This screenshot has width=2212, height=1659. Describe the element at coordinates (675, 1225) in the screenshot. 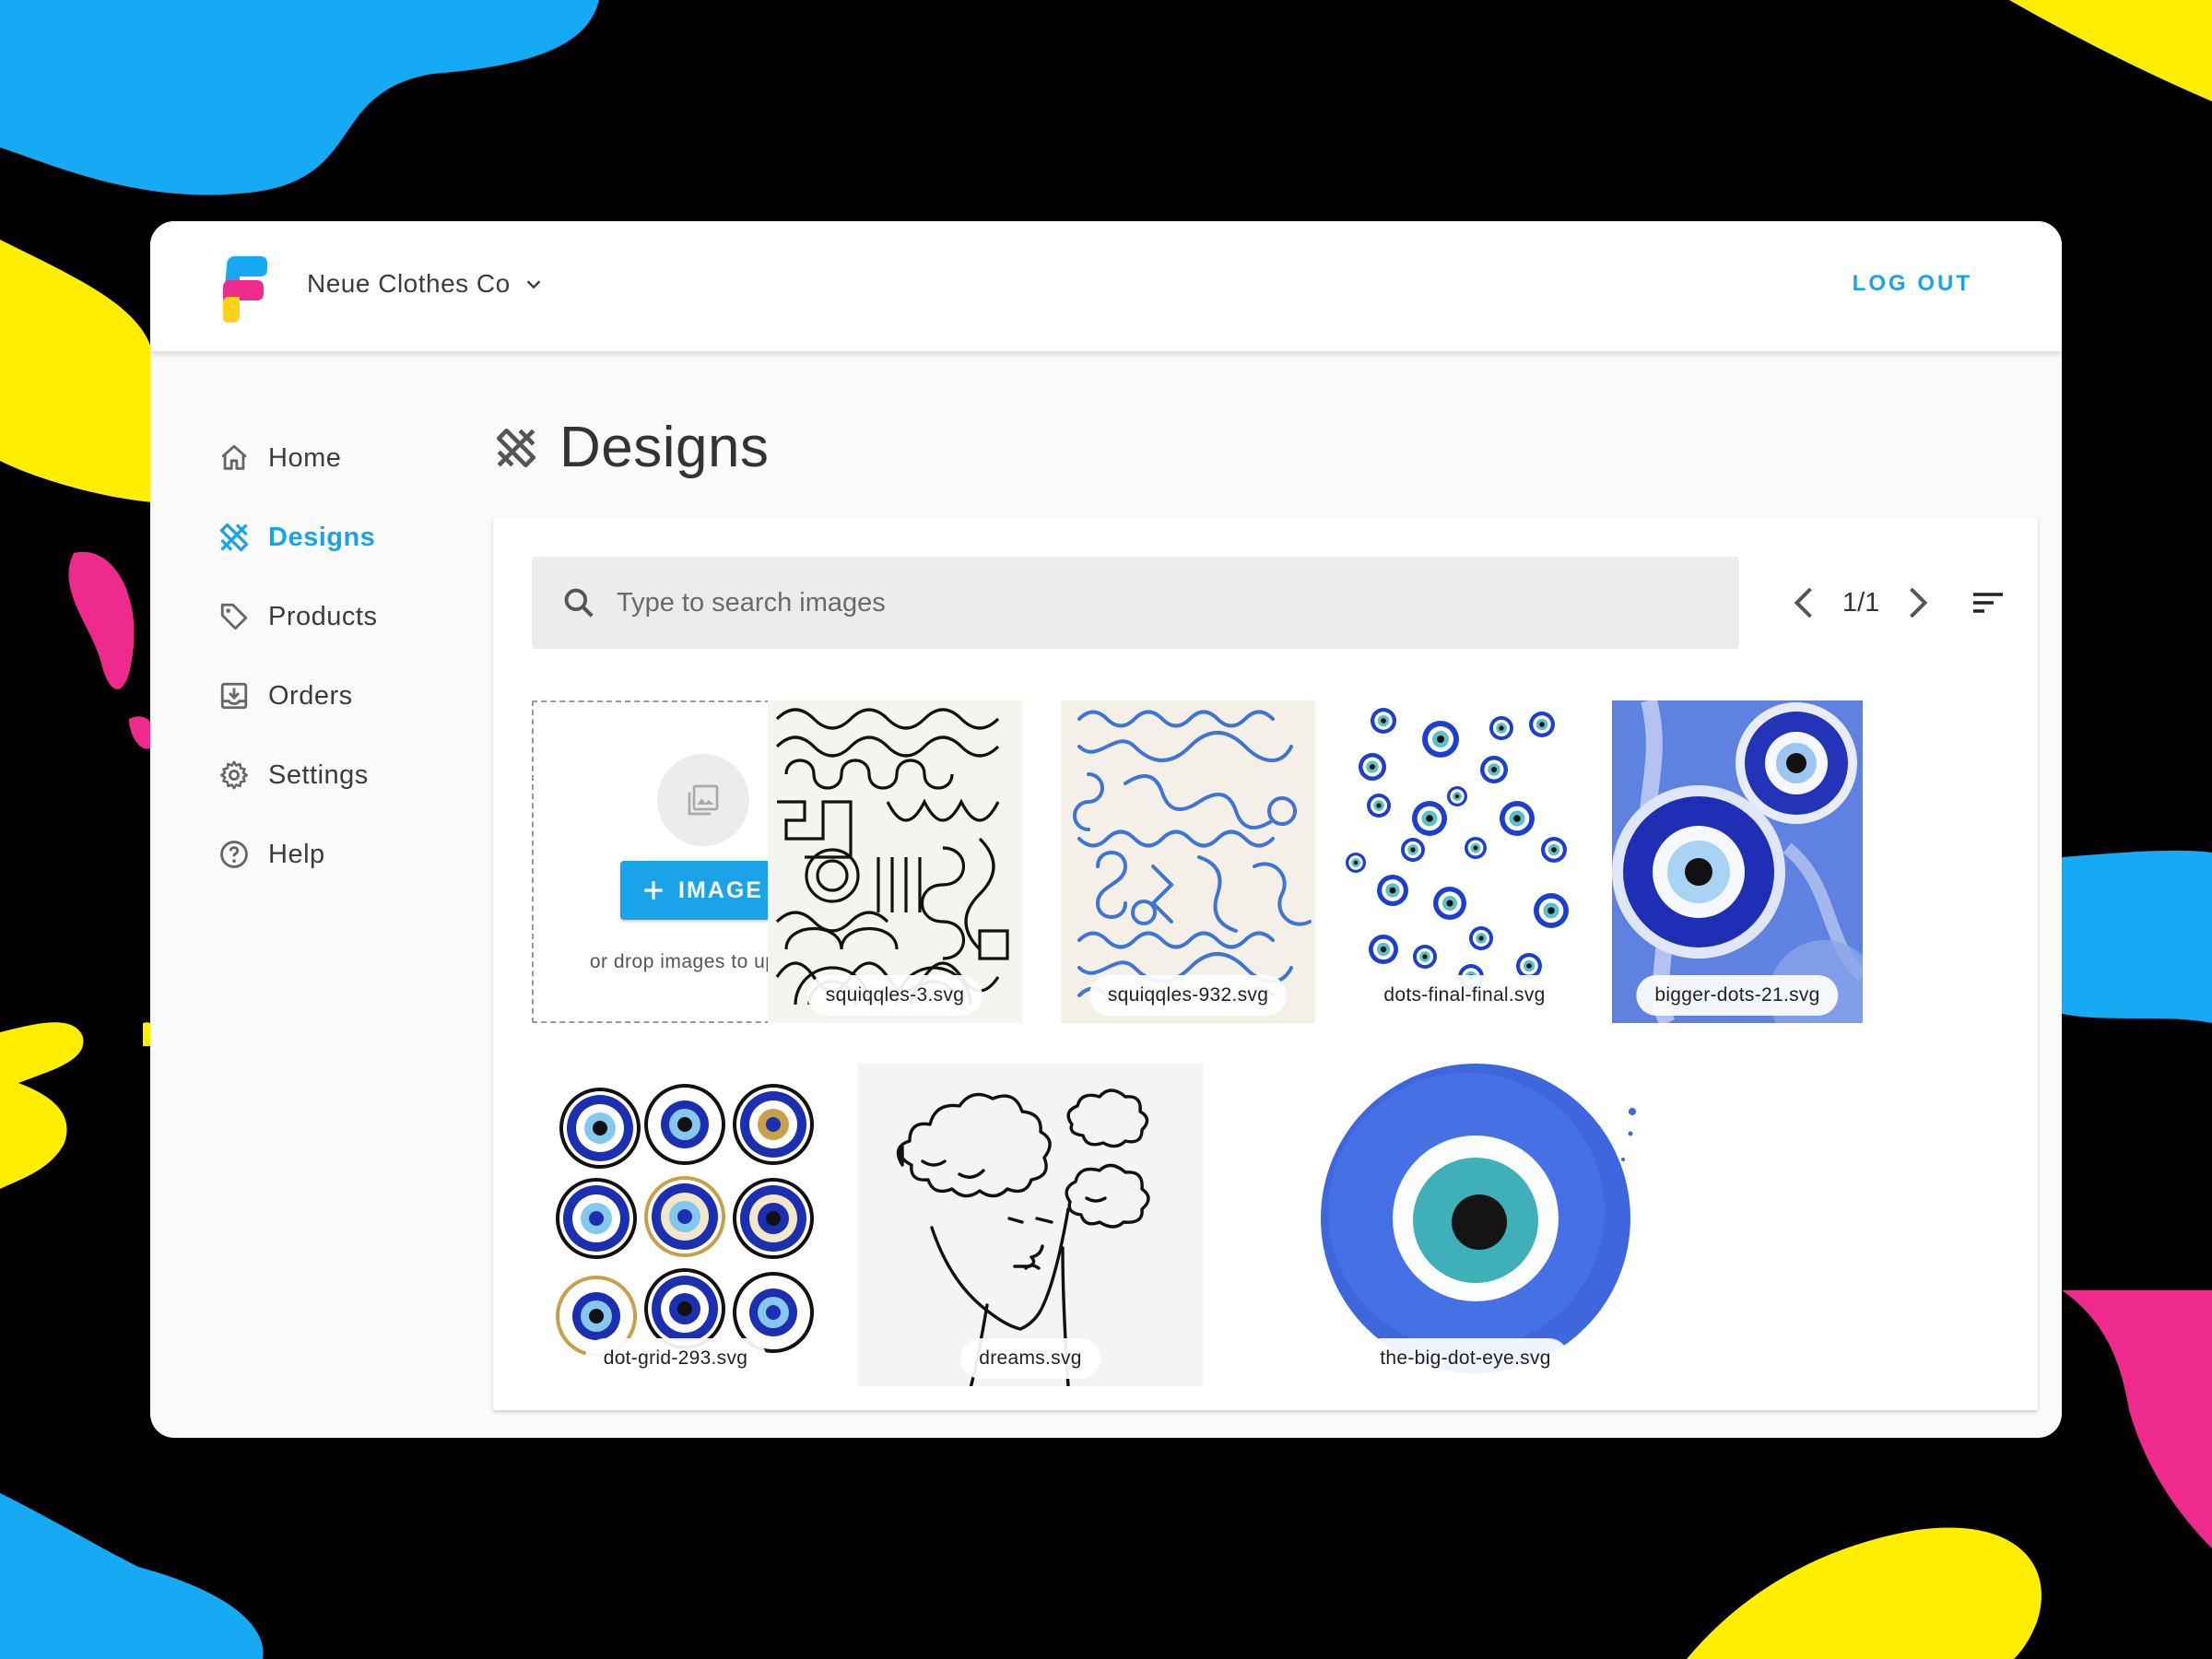

I see `image-tile: dot-grid-293.svg` at that location.